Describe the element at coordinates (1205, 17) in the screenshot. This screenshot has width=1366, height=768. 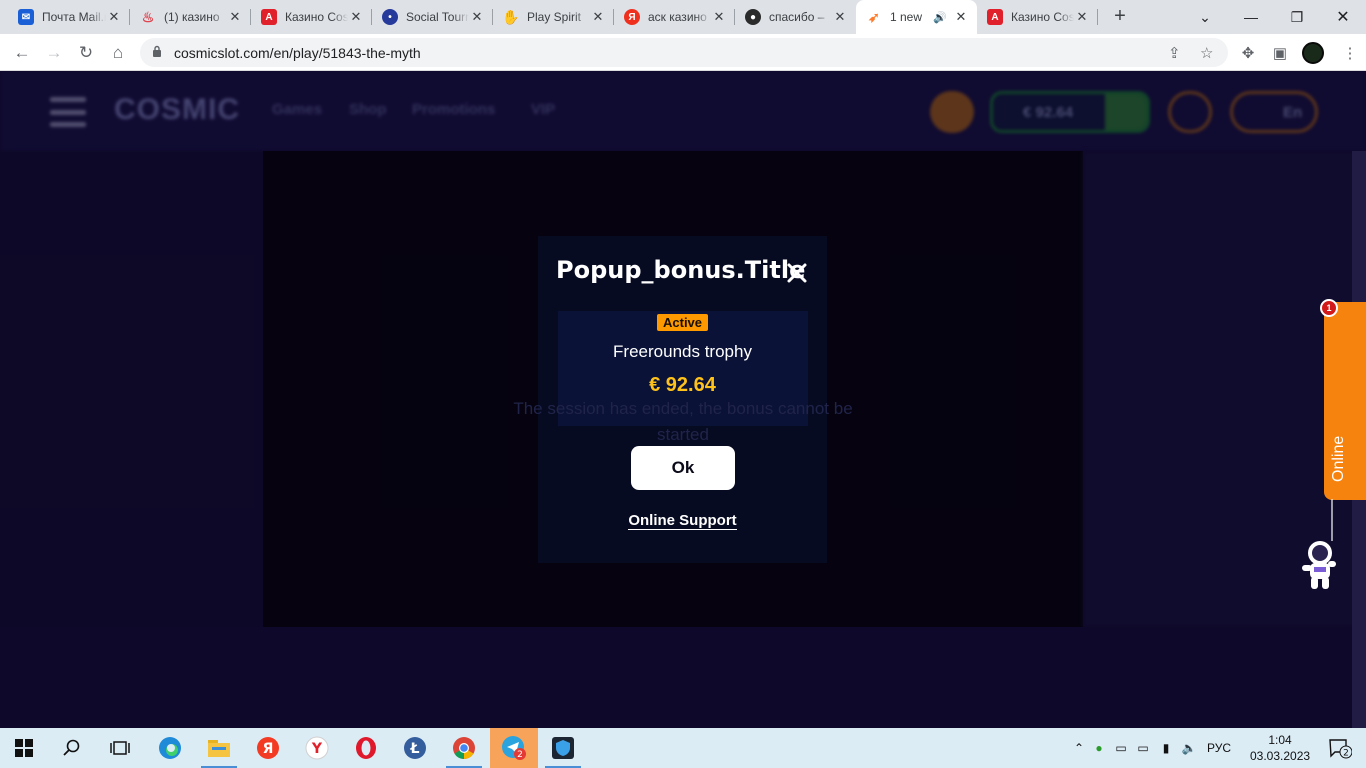
I see `tab-search-button: ⌄` at that location.